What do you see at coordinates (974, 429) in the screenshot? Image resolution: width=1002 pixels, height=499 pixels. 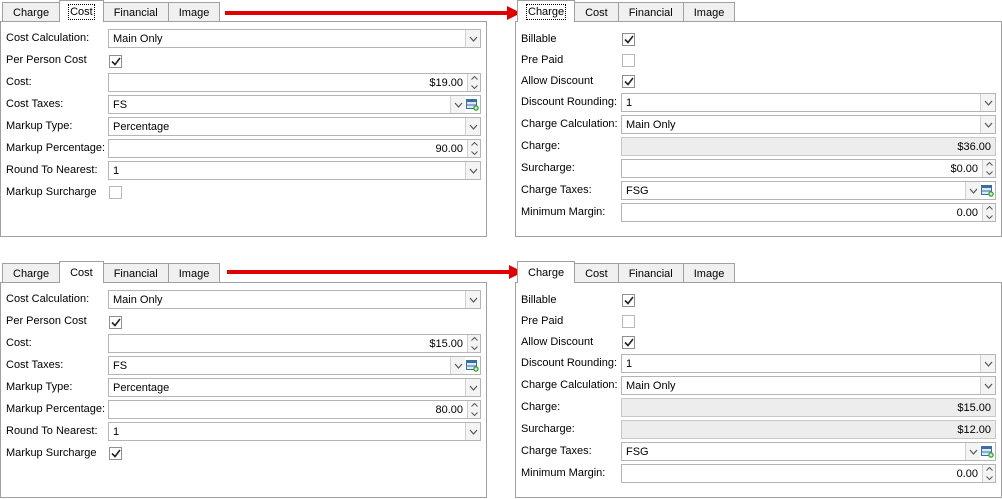 I see `field-value: $12.00` at bounding box center [974, 429].